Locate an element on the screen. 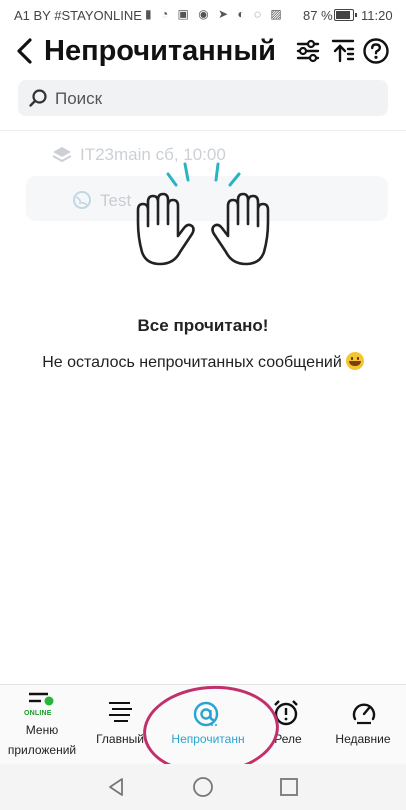  system-nav-bar is located at coordinates (203, 787).